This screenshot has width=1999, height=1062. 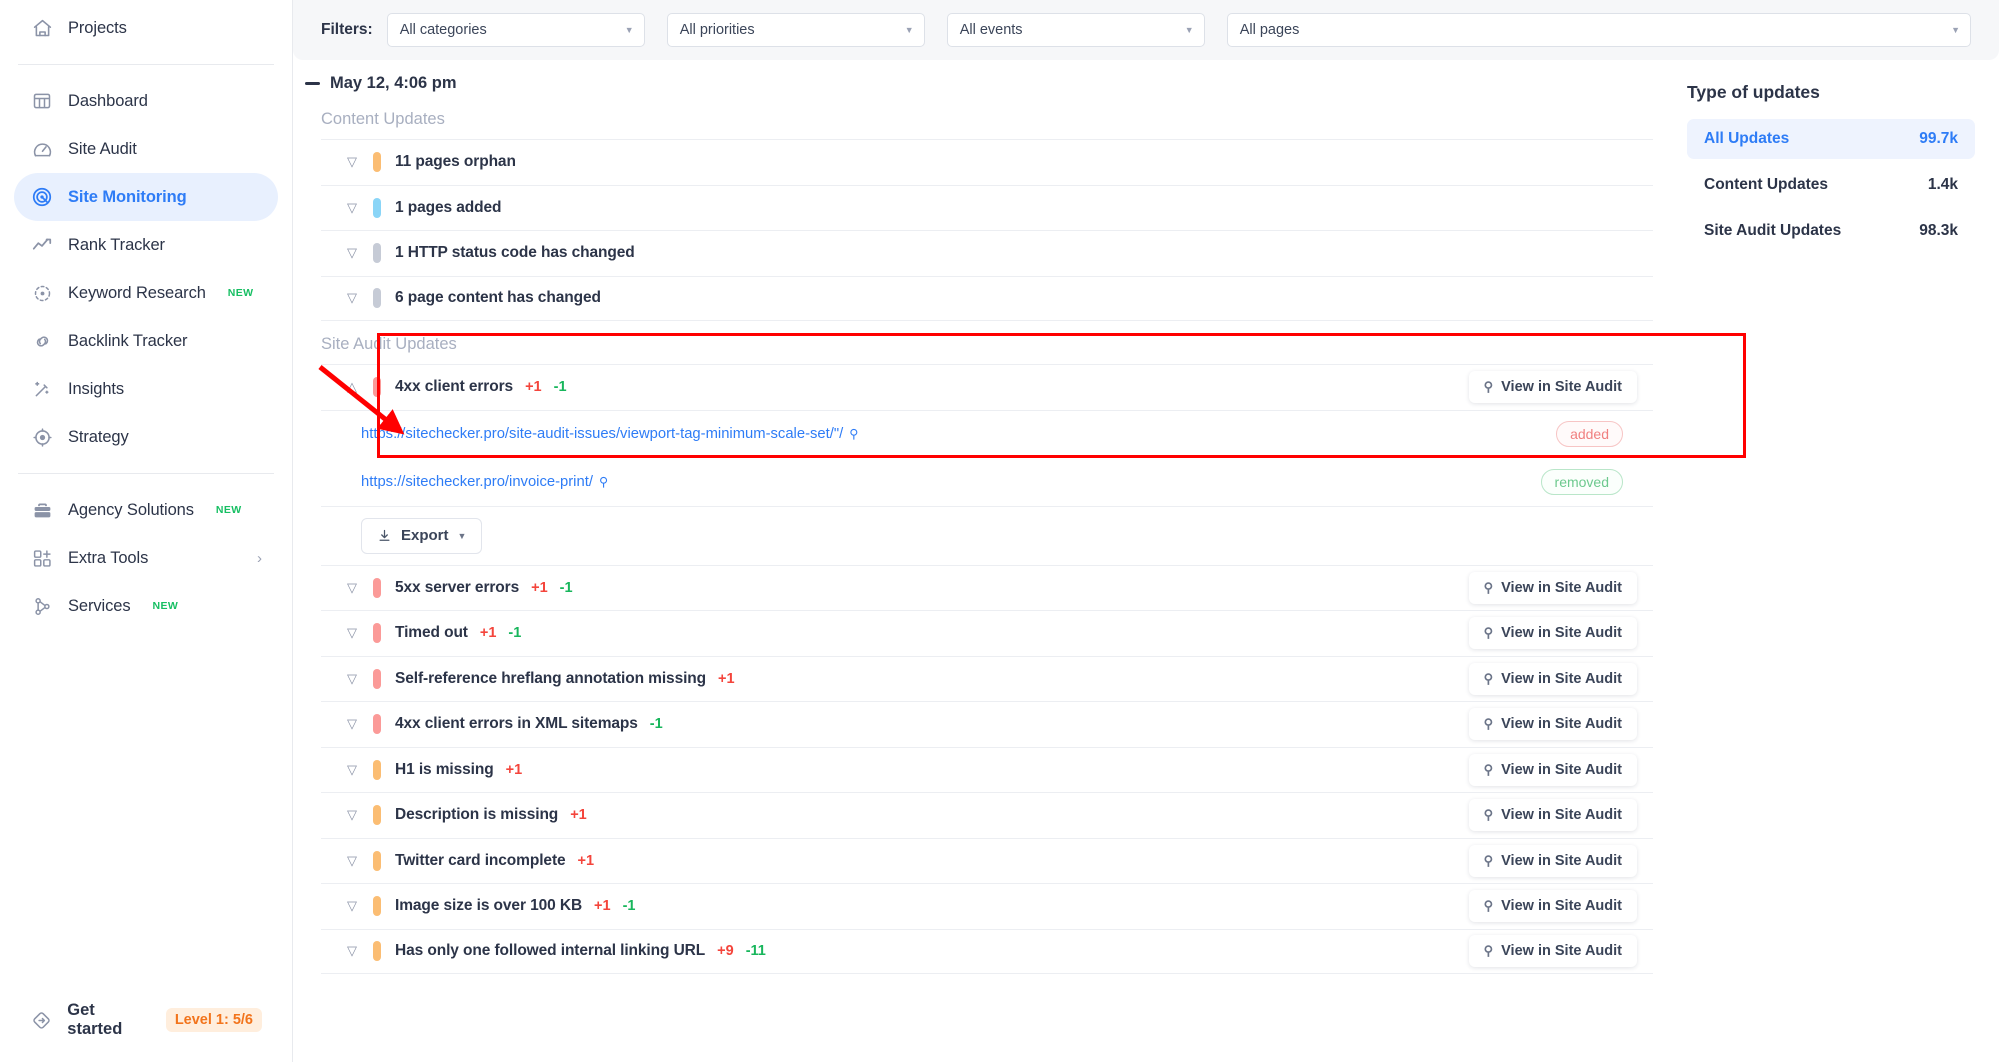 I want to click on detail-url-link: https://sitechecker.pro/invoice-print/ ⚲, so click(x=484, y=482).